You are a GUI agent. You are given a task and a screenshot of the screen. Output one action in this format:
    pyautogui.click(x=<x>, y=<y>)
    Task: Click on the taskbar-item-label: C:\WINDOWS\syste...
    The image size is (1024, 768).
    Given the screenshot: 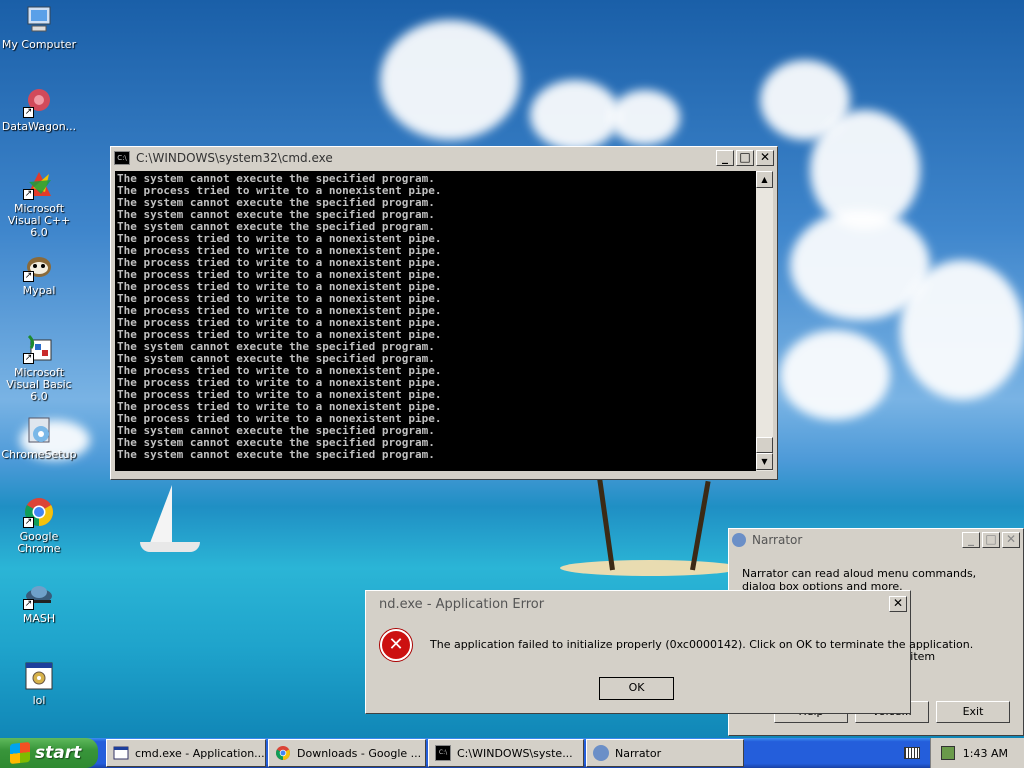 What is the action you would take?
    pyautogui.click(x=515, y=753)
    